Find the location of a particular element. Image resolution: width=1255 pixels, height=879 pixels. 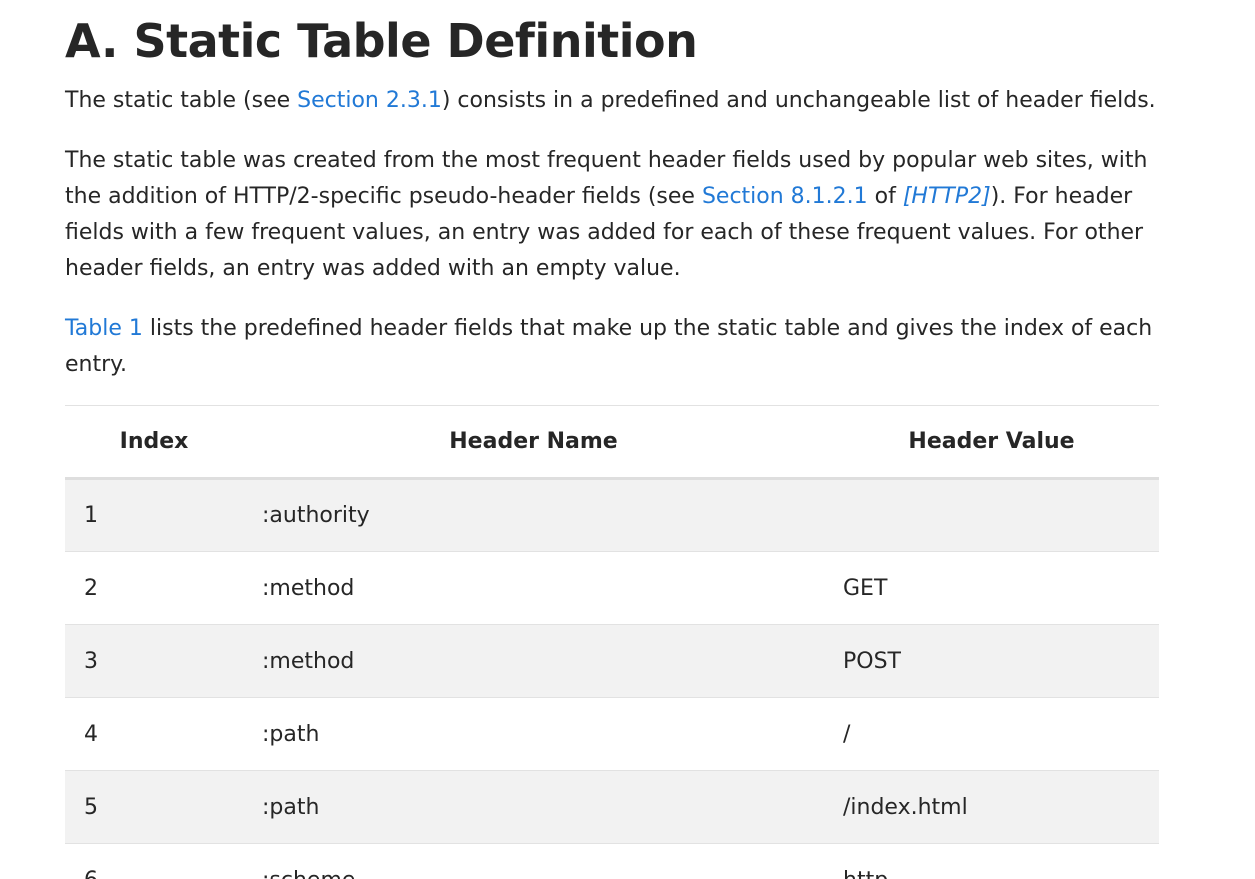

cell-index: 2 is located at coordinates (91, 588).